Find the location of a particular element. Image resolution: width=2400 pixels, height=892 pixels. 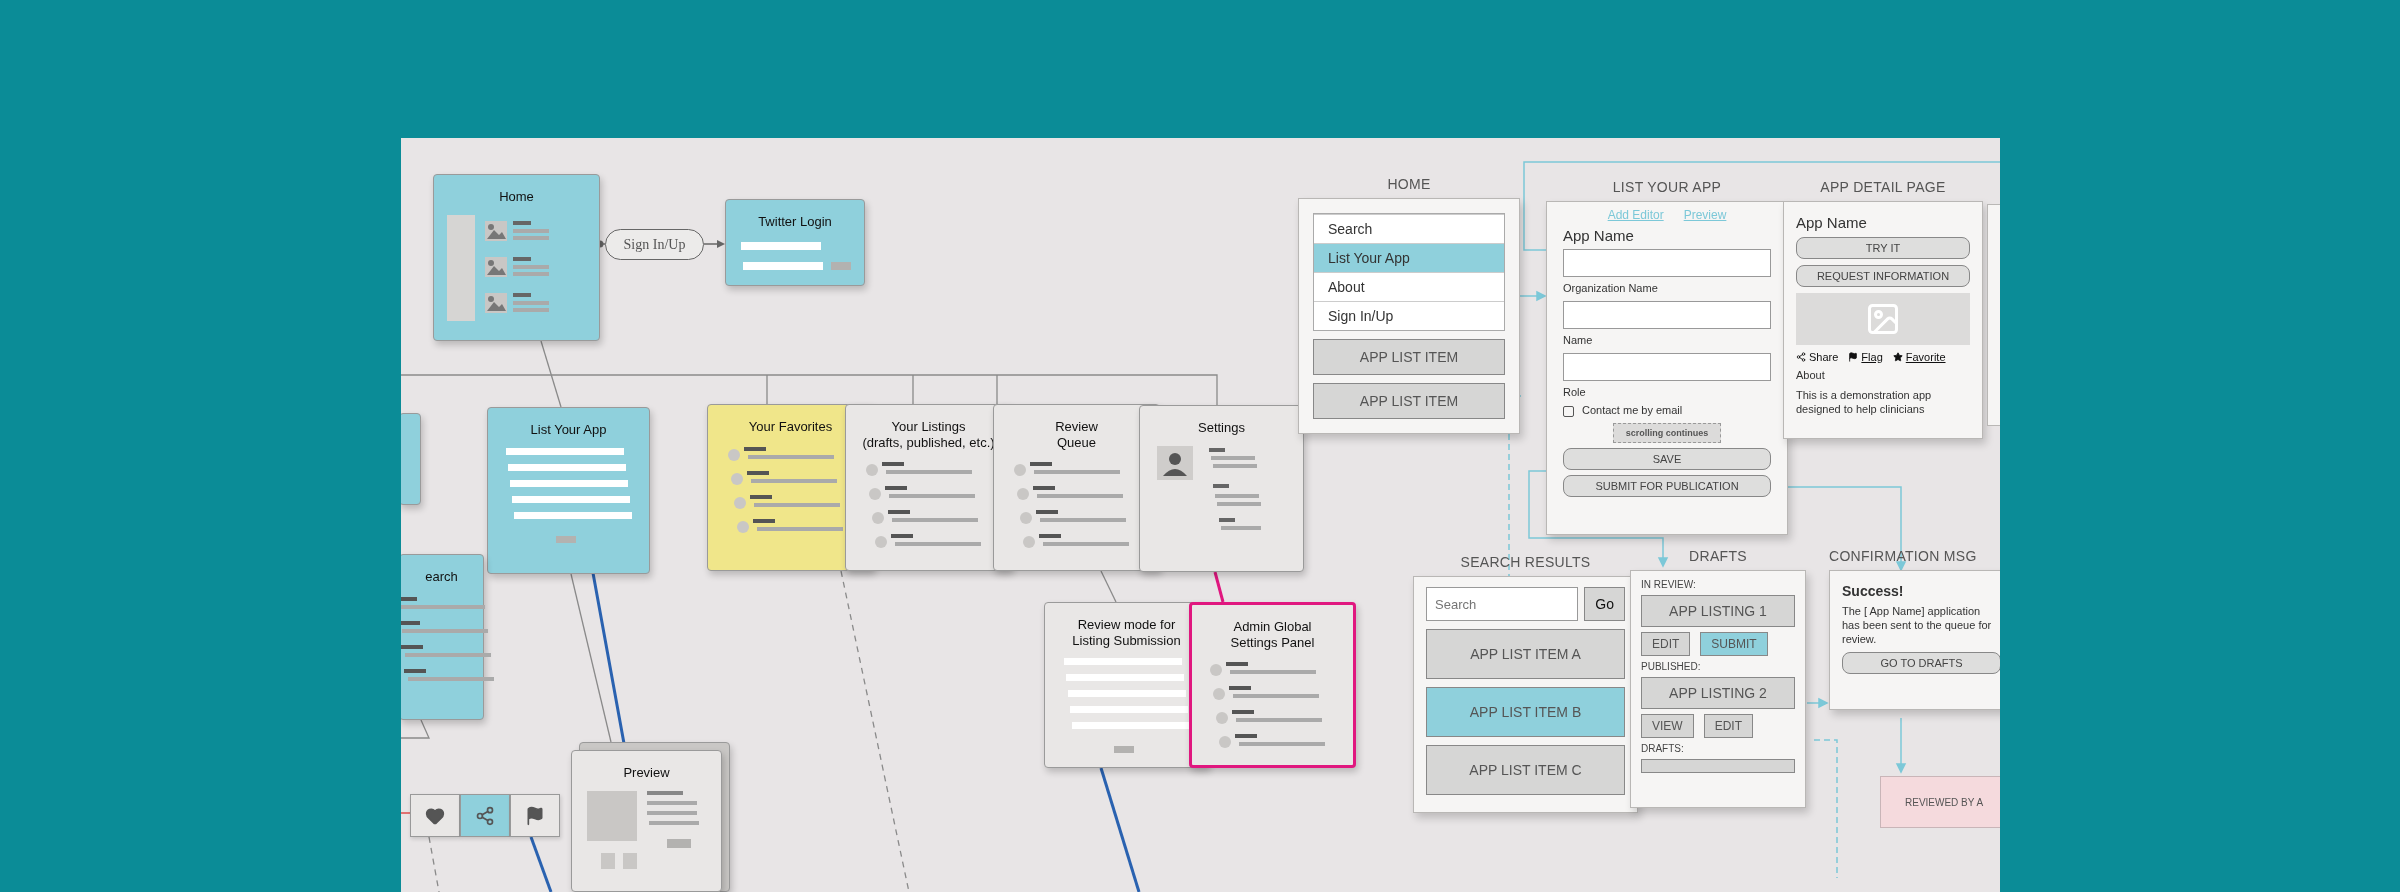

wireframe-heading: APP DETAIL PAGE is located at coordinates (1883, 187).